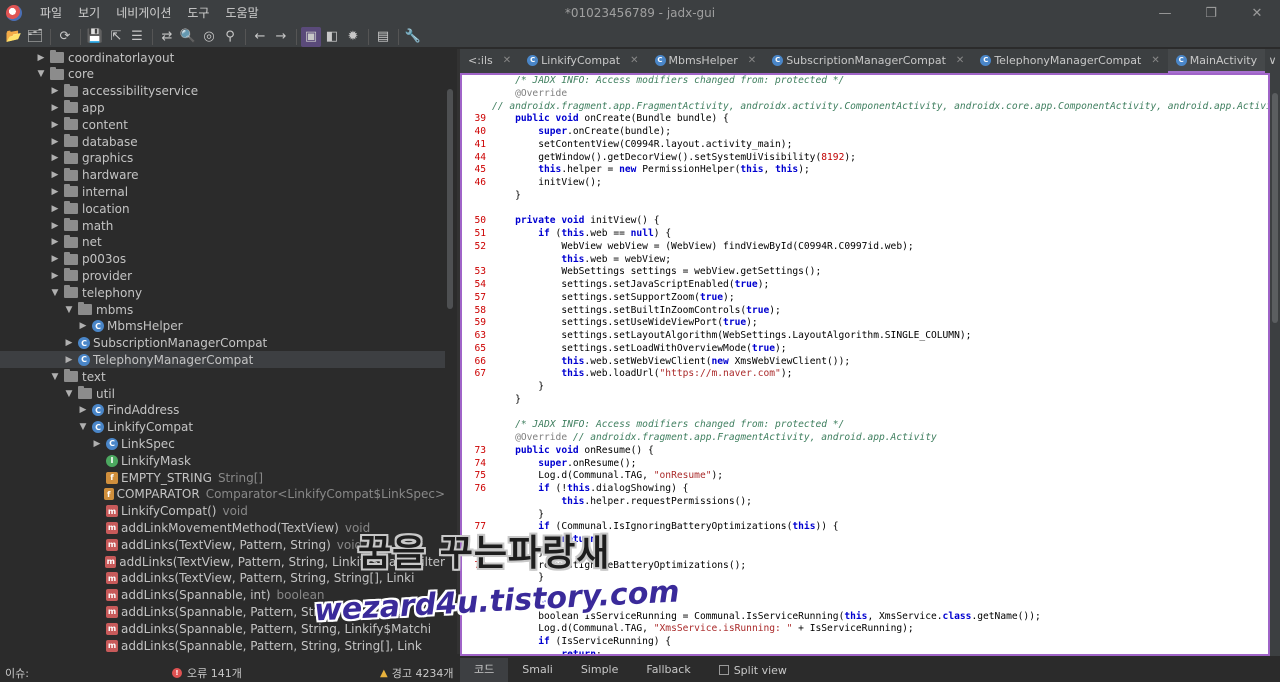  I want to click on close-button: ✕, so click(1257, 13).